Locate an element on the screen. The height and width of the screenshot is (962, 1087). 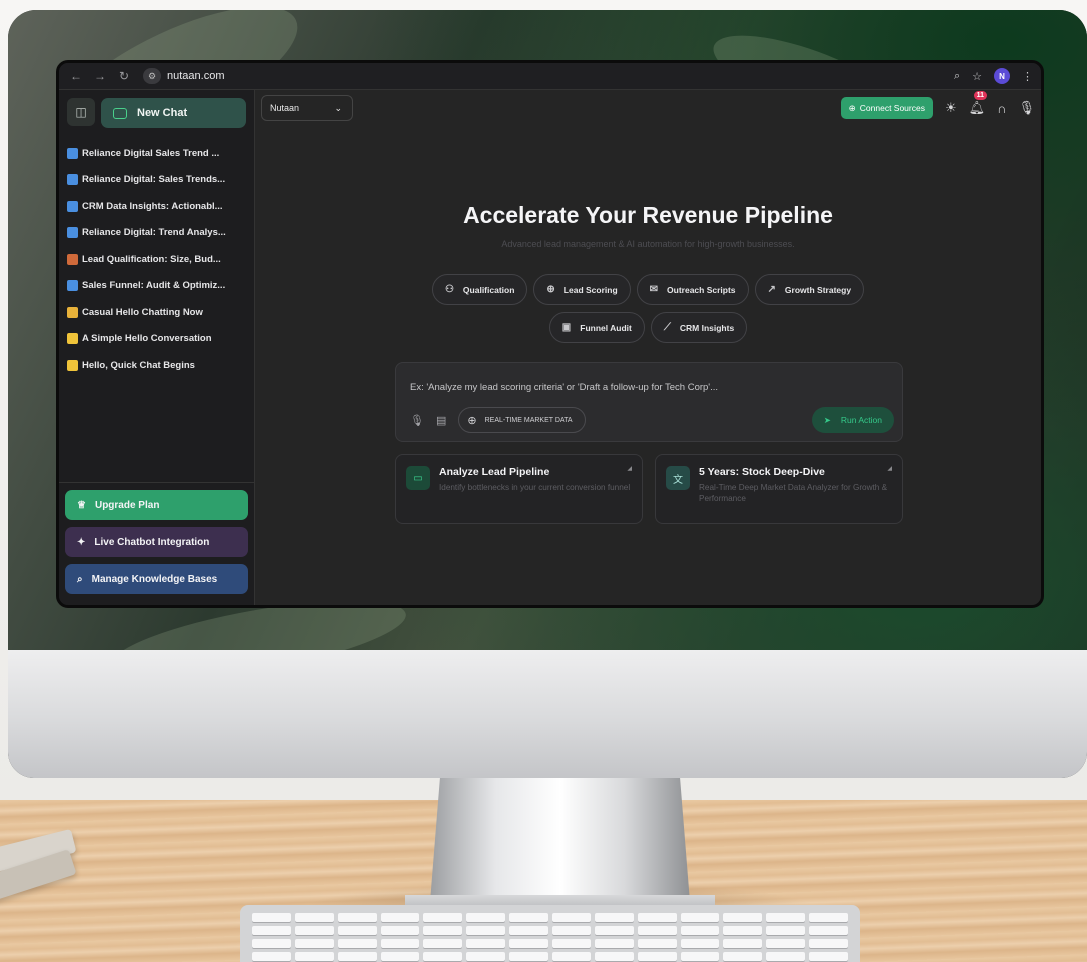
browser-toolbar: ← → ↻ ⚙ nutaan.com ⌕ ☆ N ⋮ is located at coordinates (550, 76).